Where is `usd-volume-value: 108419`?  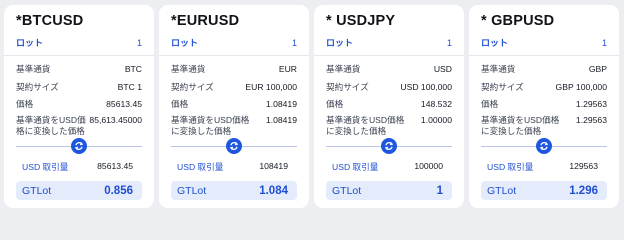 usd-volume-value: 108419 is located at coordinates (273, 166).